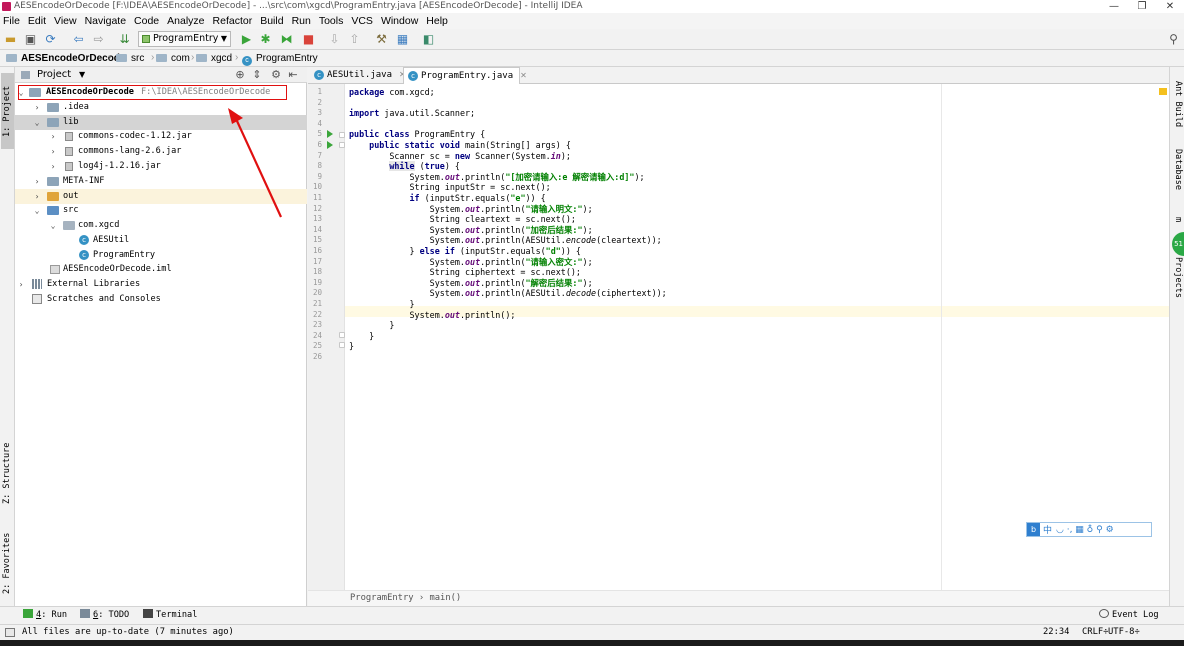 The width and height of the screenshot is (1184, 646). What do you see at coordinates (161, 255) in the screenshot?
I see `tree-item-class: c ProgramEntry` at bounding box center [161, 255].